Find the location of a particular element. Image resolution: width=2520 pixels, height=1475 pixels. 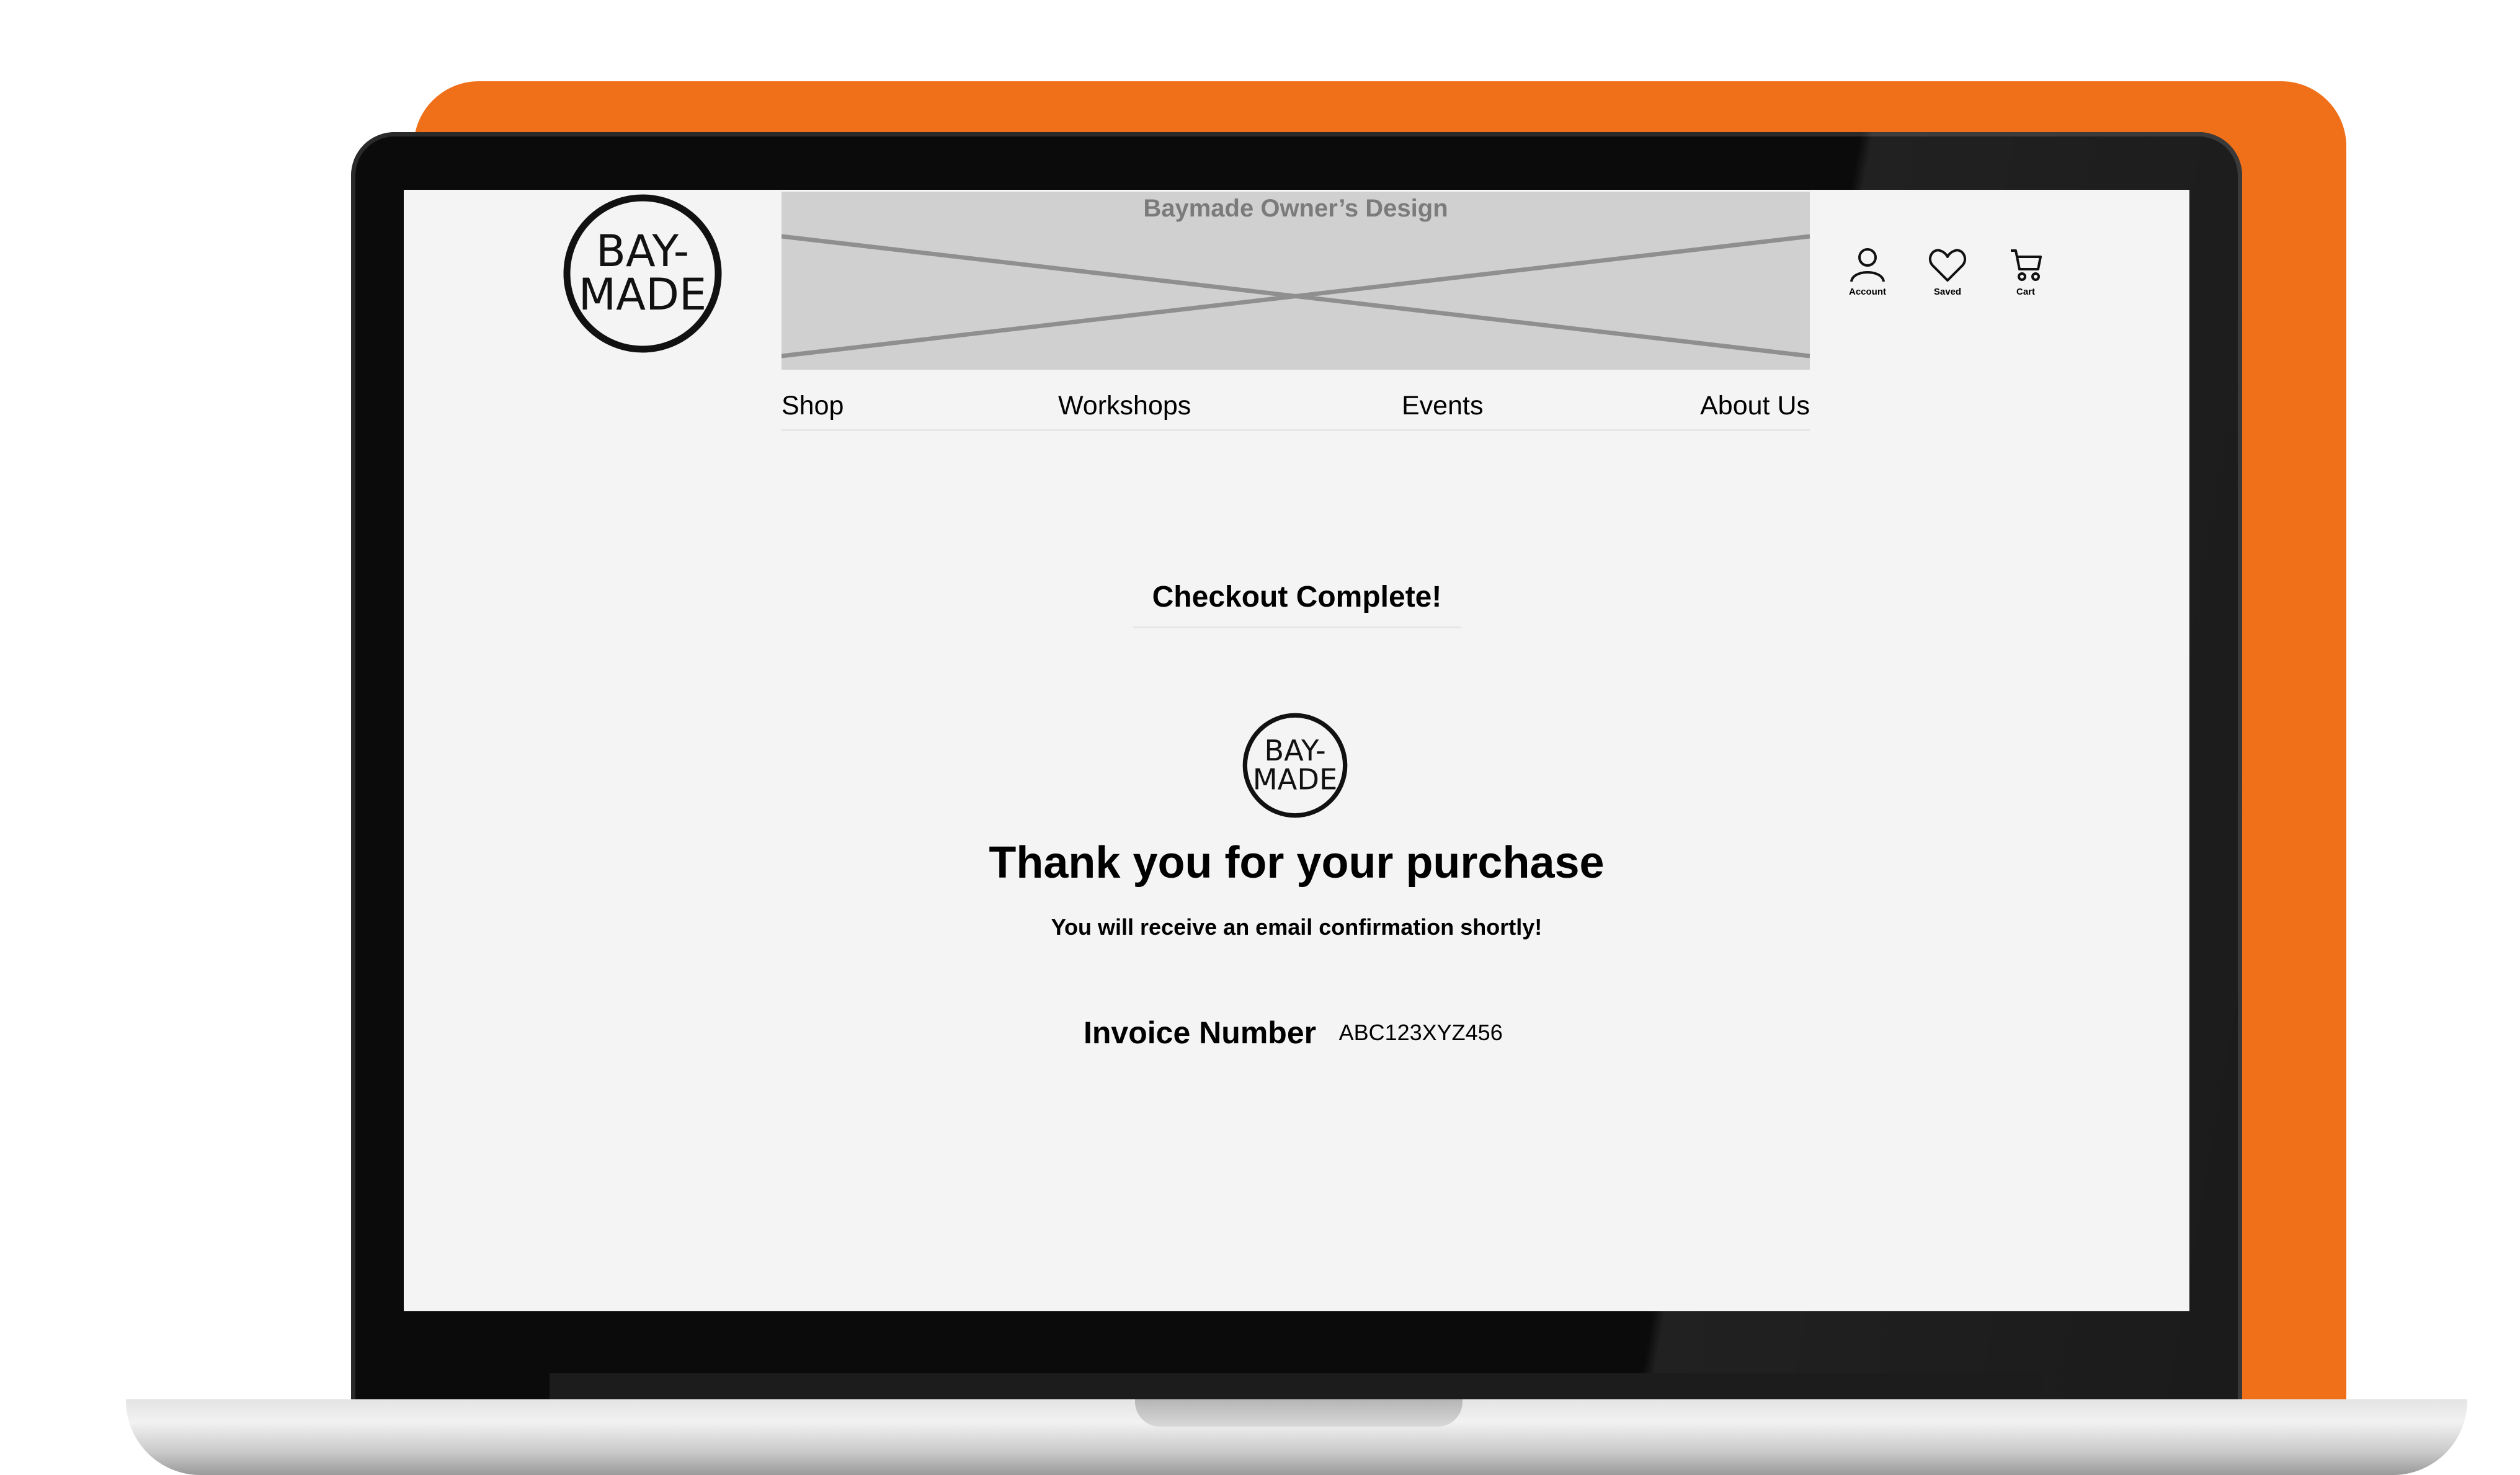

invoice-label: Invoice Number is located at coordinates (1200, 1032).